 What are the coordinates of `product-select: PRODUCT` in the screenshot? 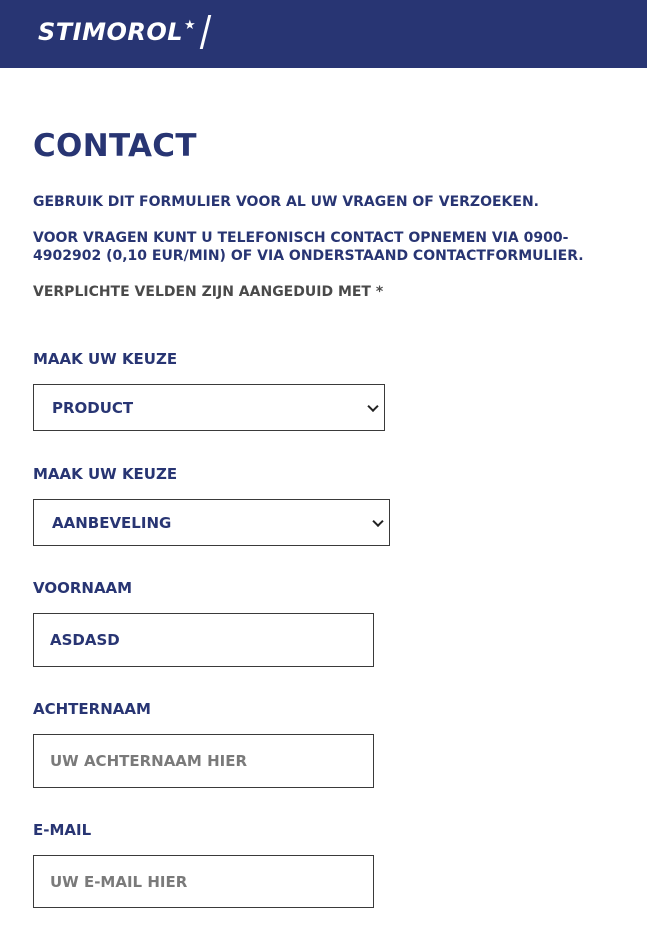 It's located at (209, 407).